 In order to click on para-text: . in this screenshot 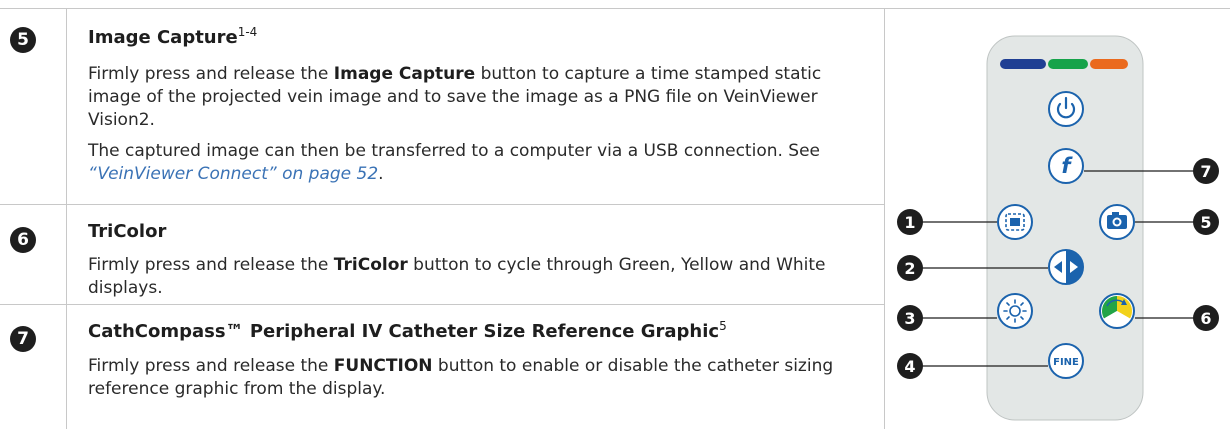, I will do `click(381, 174)`.